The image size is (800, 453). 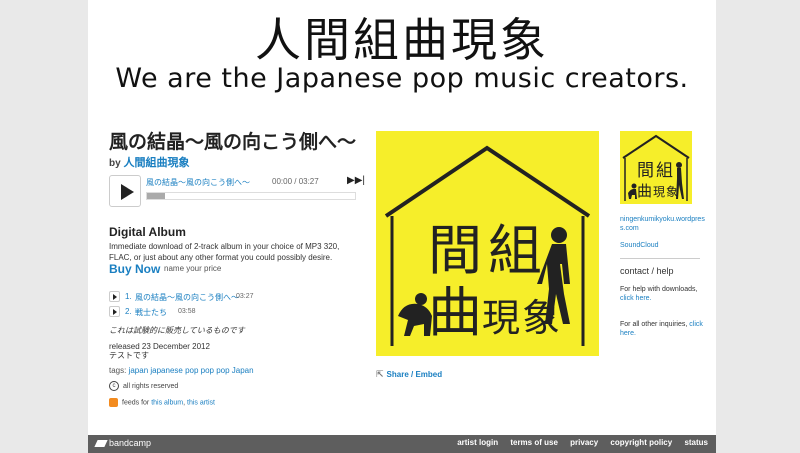 I want to click on artist-link: 人間組曲現象, so click(x=156, y=163).